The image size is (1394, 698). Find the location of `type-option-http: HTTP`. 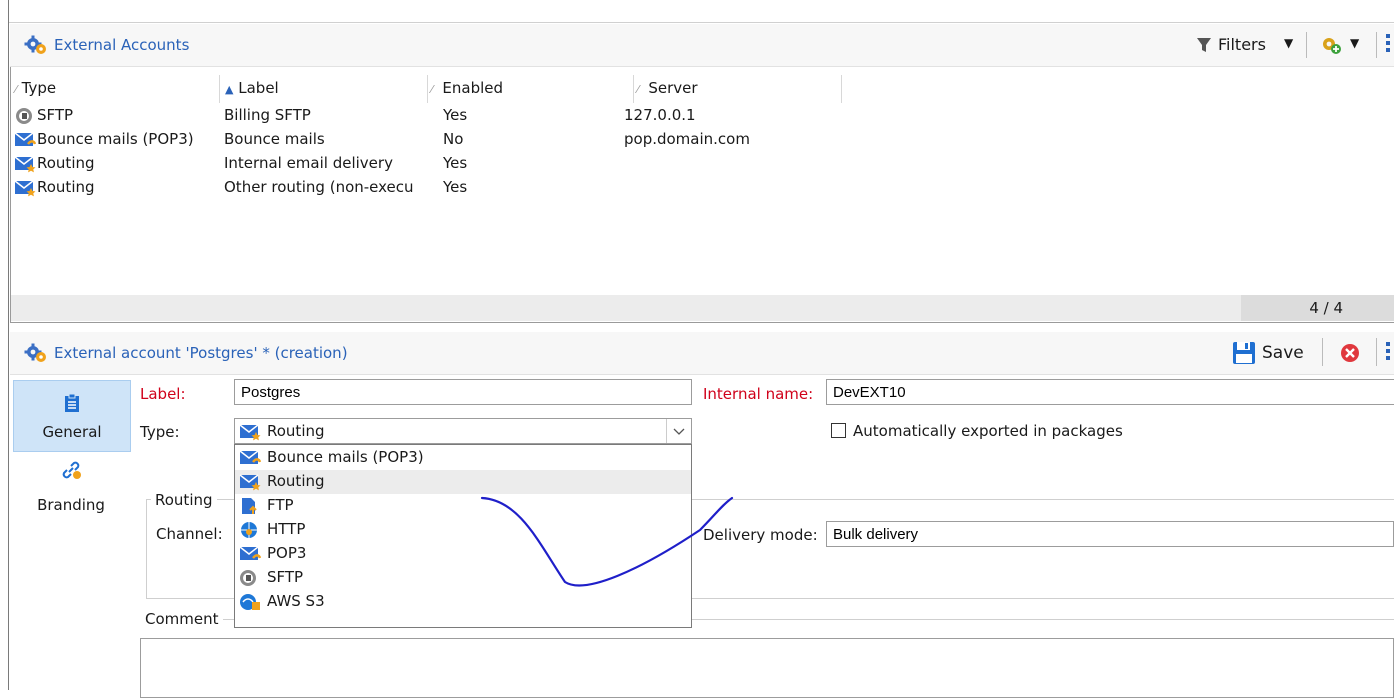

type-option-http: HTTP is located at coordinates (463, 530).